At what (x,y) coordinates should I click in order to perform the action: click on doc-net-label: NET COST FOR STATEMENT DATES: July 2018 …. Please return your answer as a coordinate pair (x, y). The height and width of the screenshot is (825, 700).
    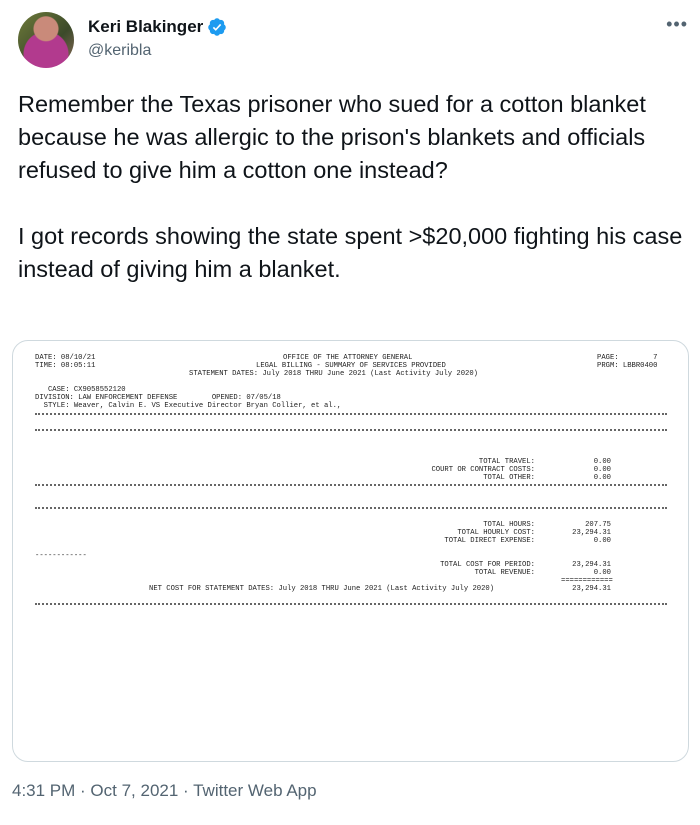
    Looking at the image, I should click on (322, 589).